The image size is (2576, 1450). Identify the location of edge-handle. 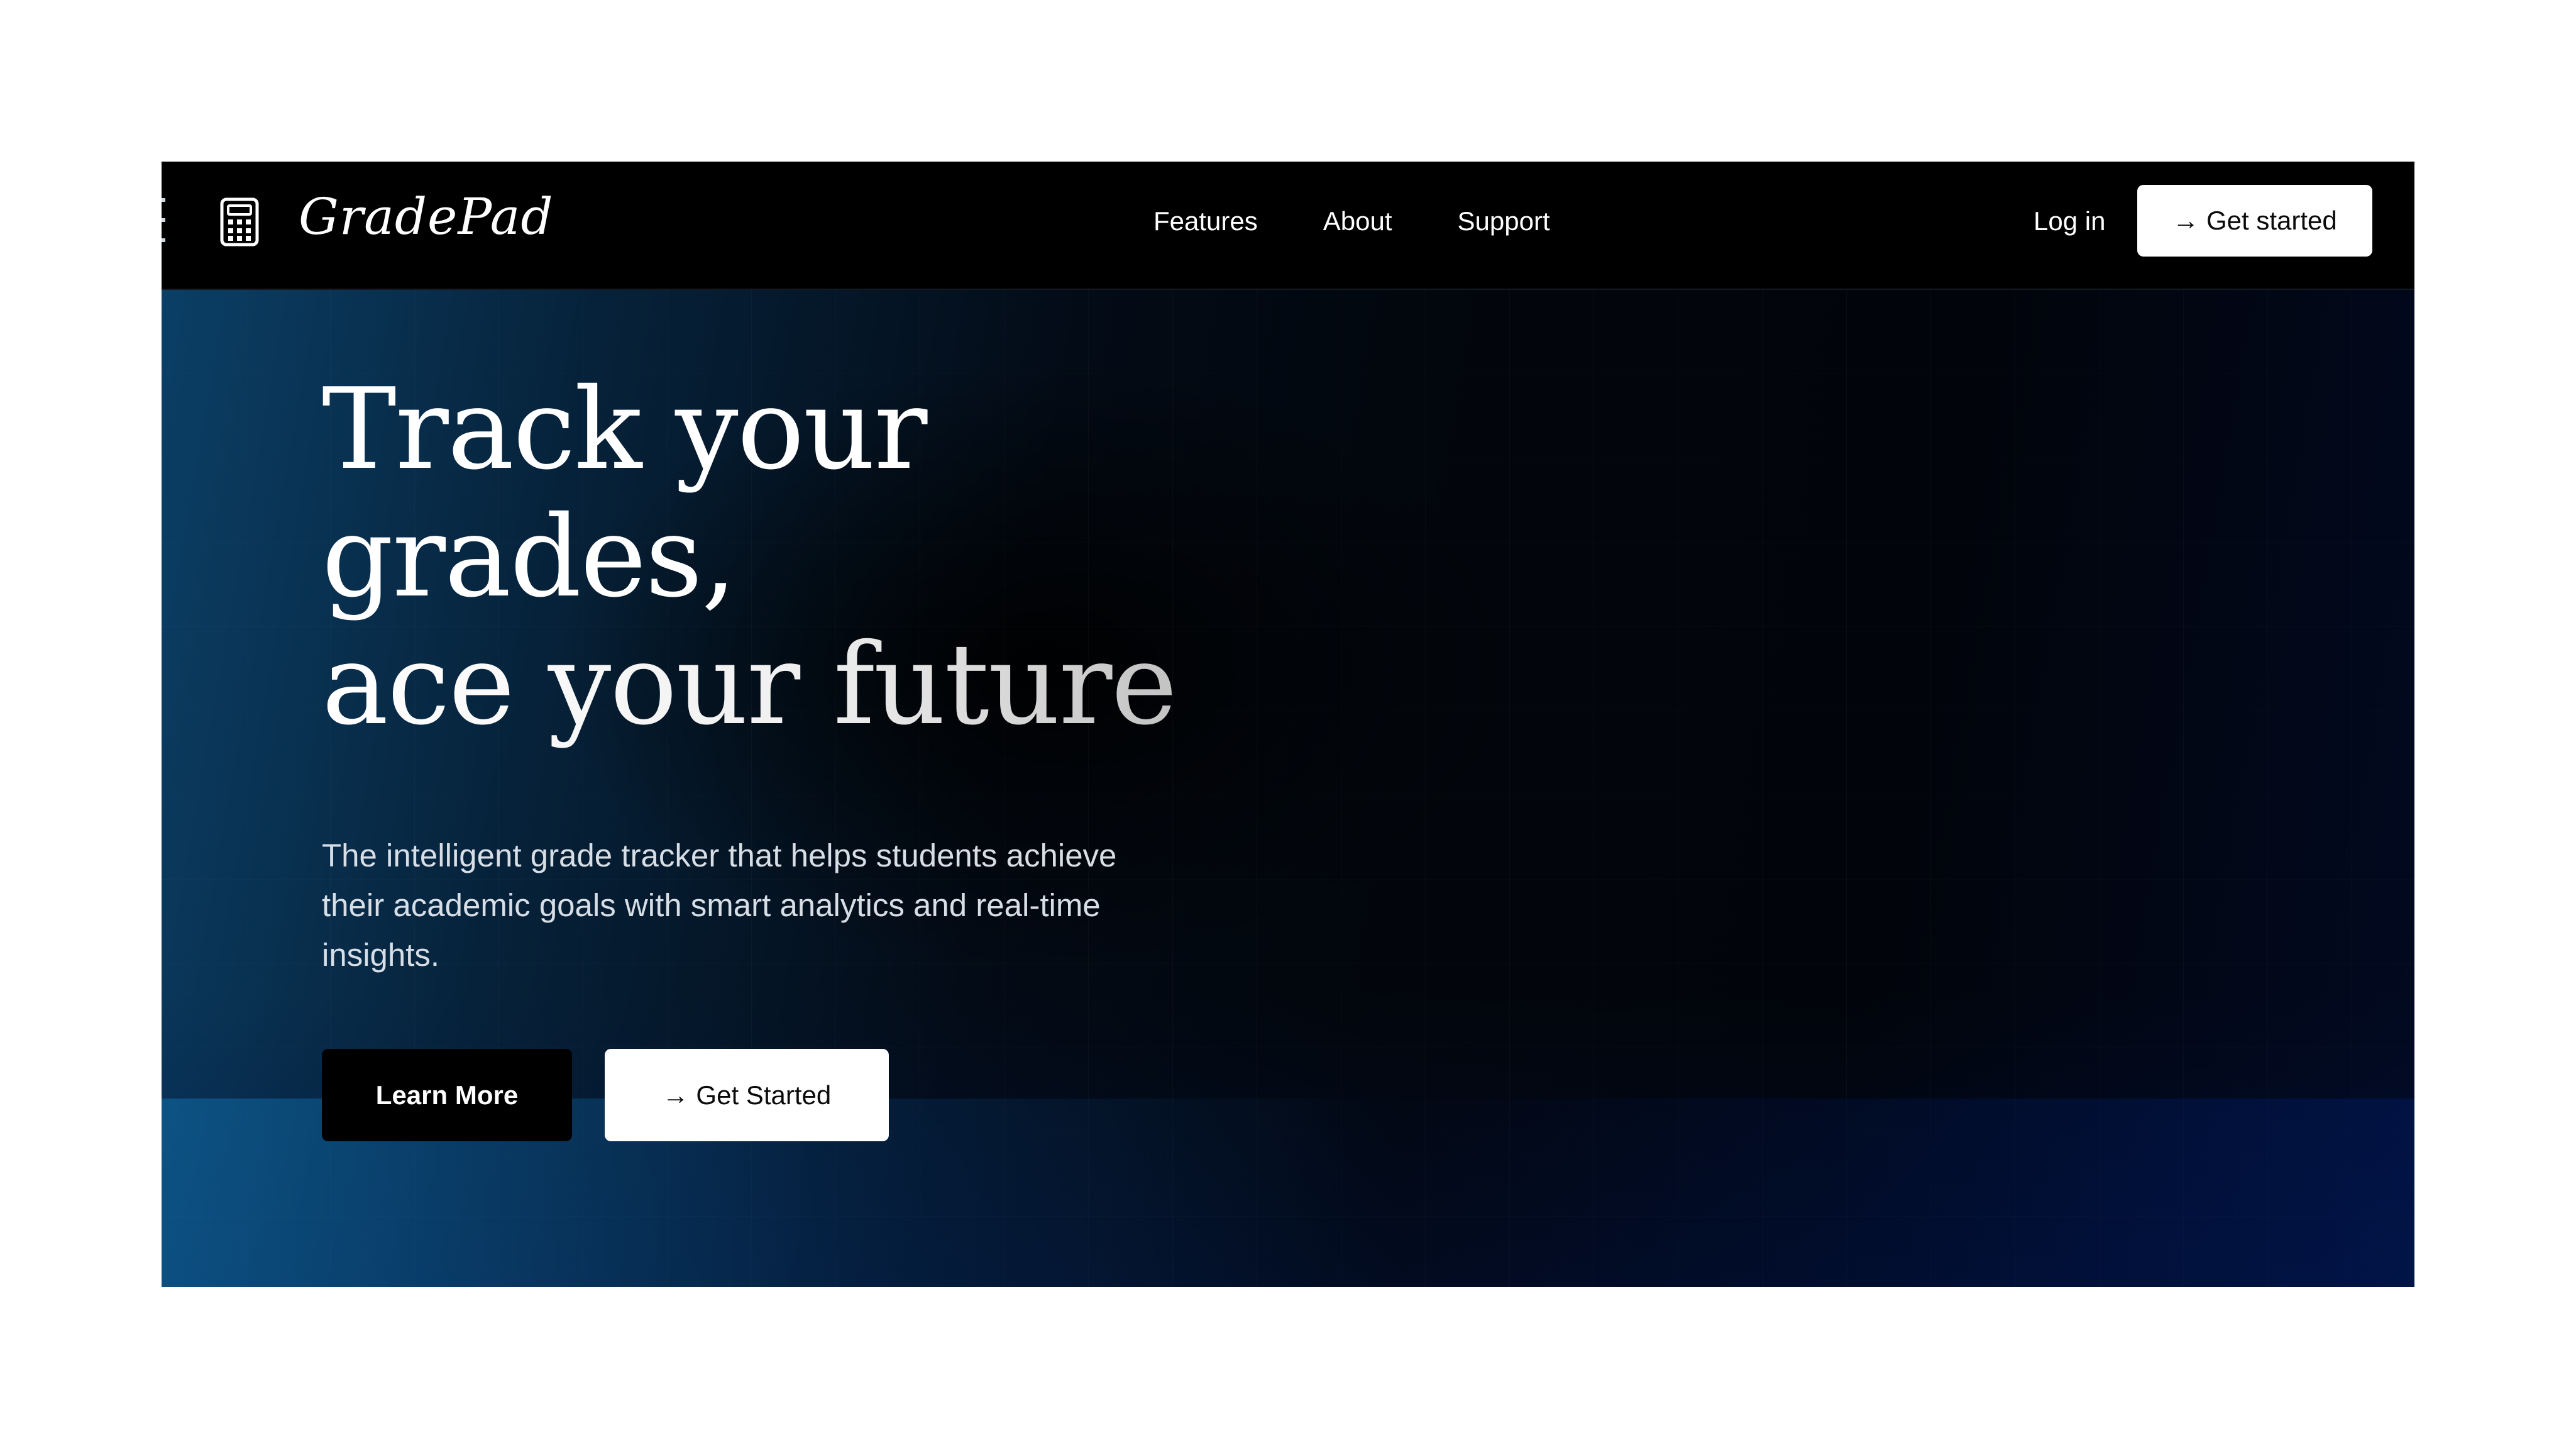
(163, 220).